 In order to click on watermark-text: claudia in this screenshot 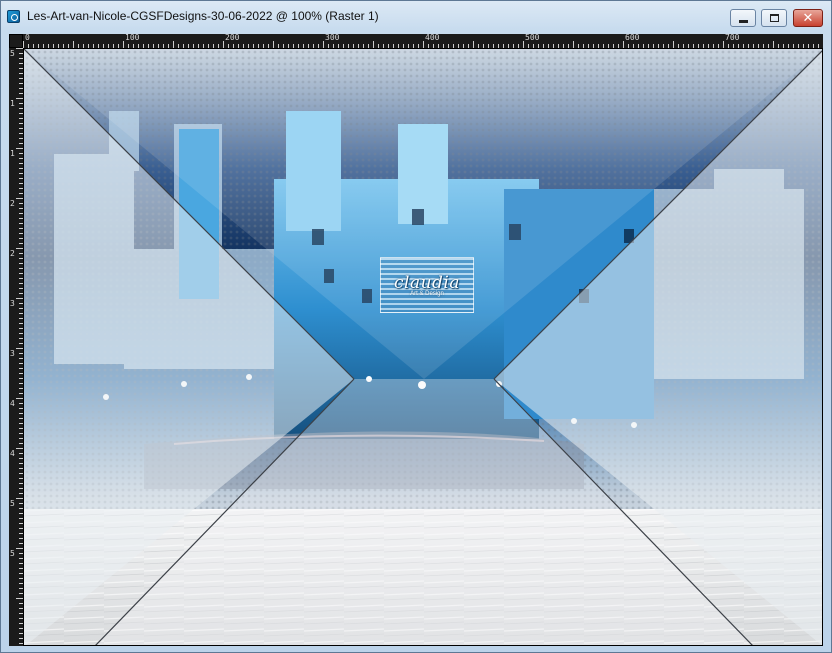, I will do `click(427, 283)`.